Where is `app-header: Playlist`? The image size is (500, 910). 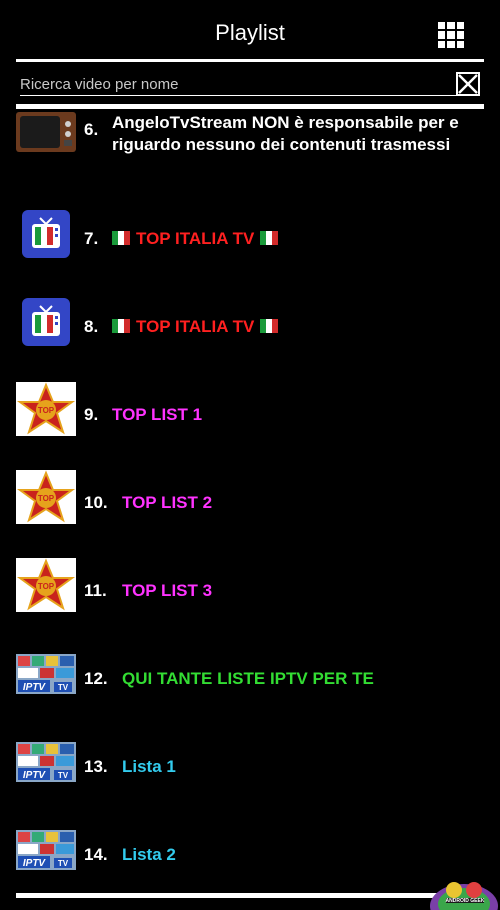
app-header: Playlist is located at coordinates (250, 31).